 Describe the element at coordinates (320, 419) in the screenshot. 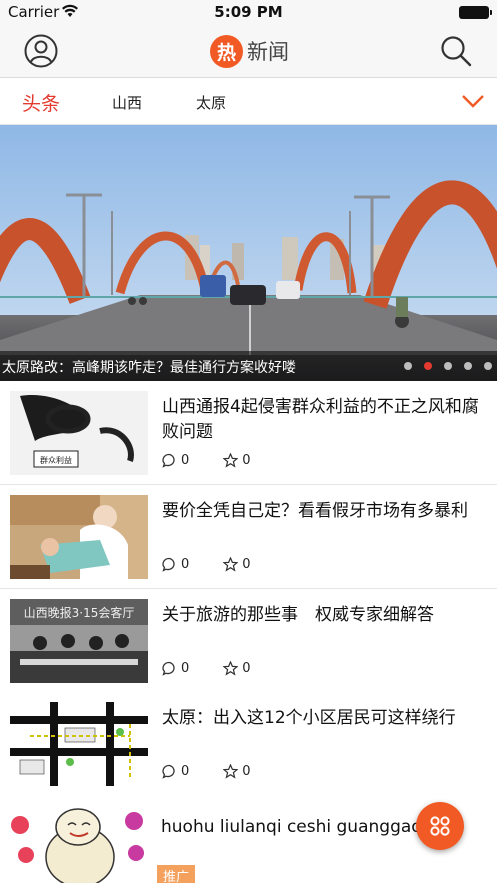

I see `news-title: 山西通报4起侵害群众利益的不正之风和腐败问题` at that location.